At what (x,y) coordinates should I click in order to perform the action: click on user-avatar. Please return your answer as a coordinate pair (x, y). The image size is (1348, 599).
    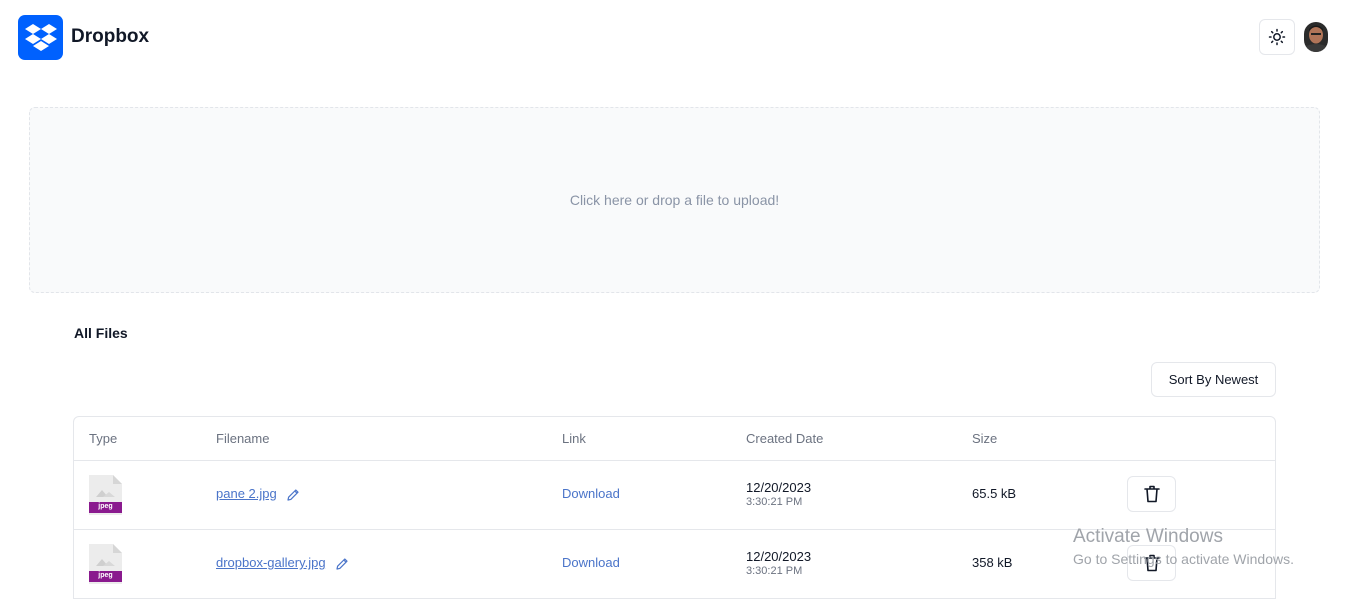
    Looking at the image, I should click on (1316, 37).